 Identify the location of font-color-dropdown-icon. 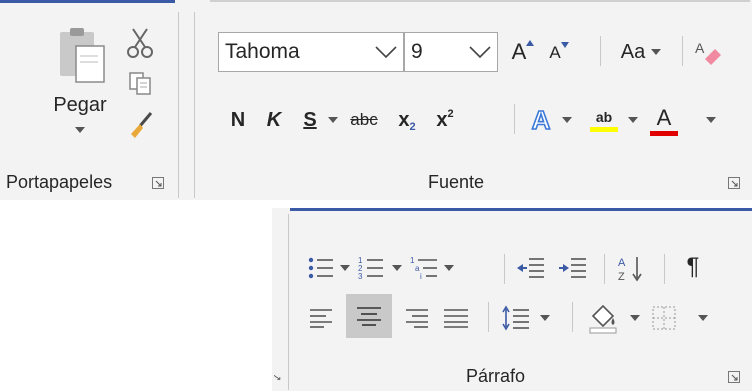
(711, 120).